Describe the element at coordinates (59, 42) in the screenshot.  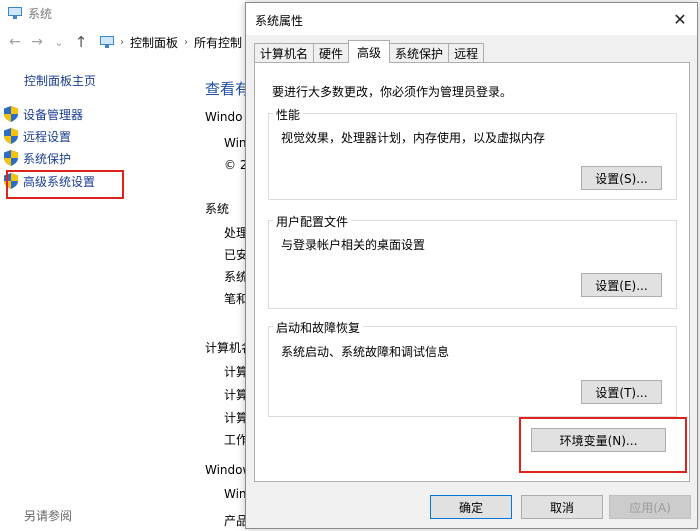
I see `recent-locations-chevron-icon: ⌄` at that location.